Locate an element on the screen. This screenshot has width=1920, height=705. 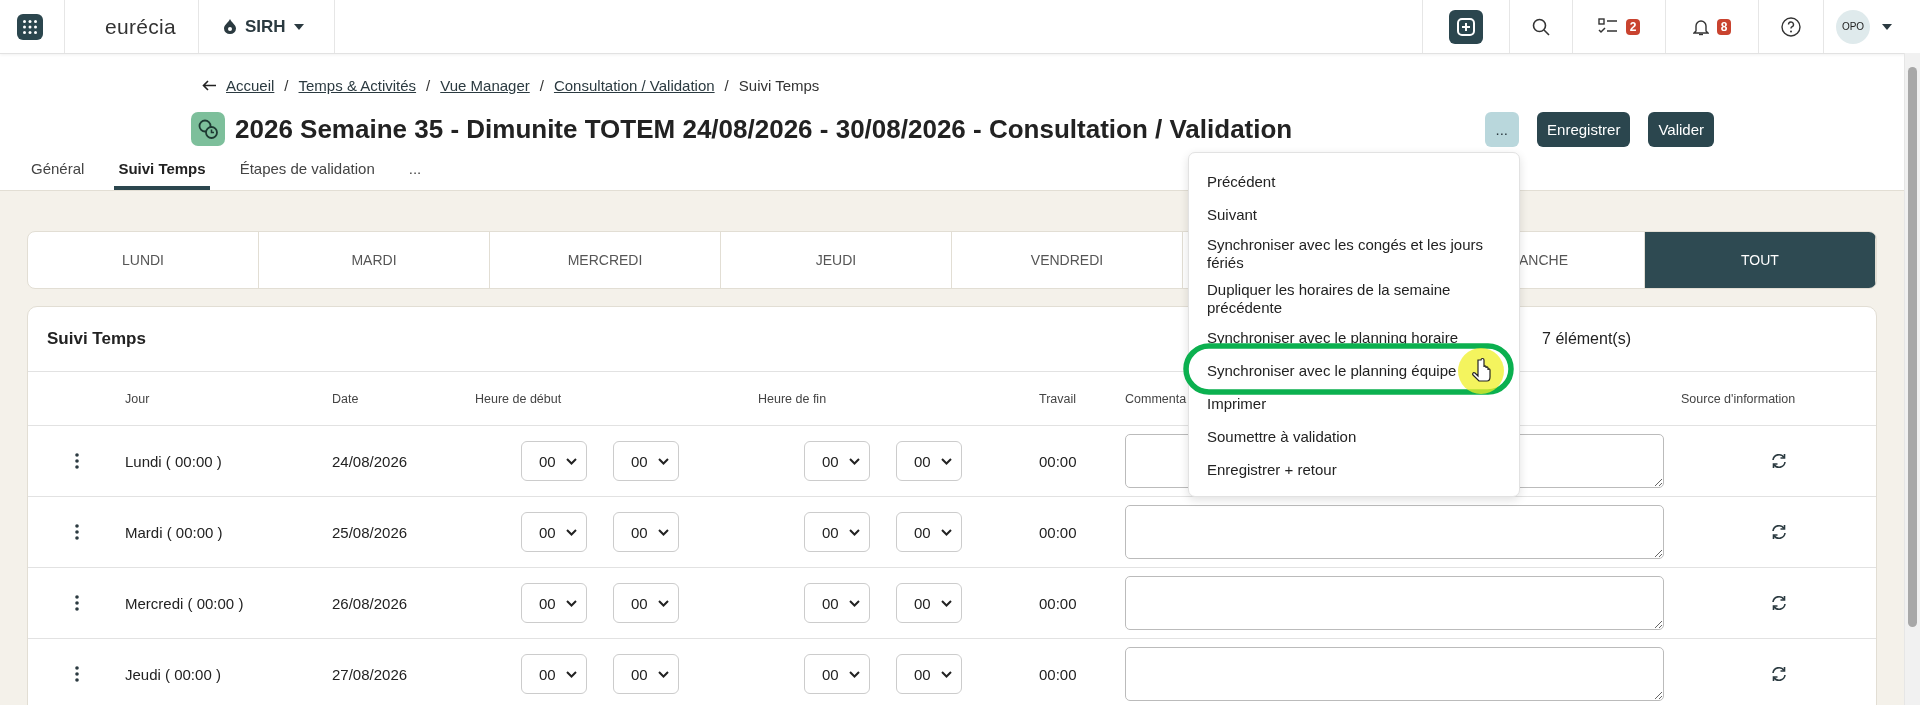
menu-item: Enregistrer + retour is located at coordinates (1272, 469).